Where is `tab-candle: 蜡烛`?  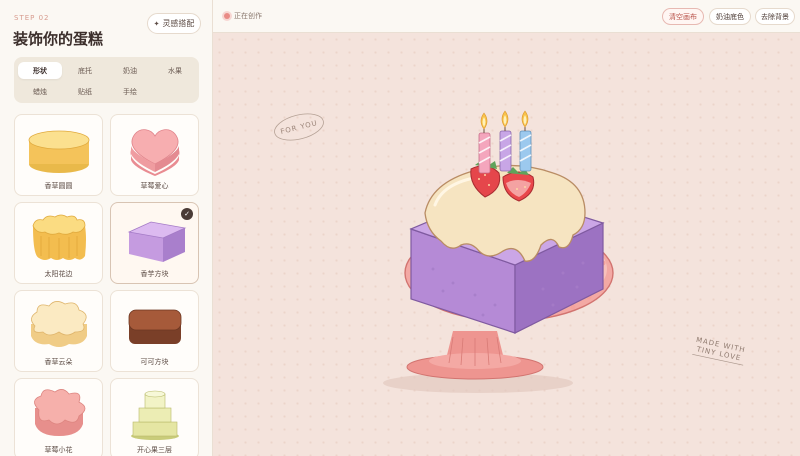
tab-candle: 蜡烛 is located at coordinates (40, 91).